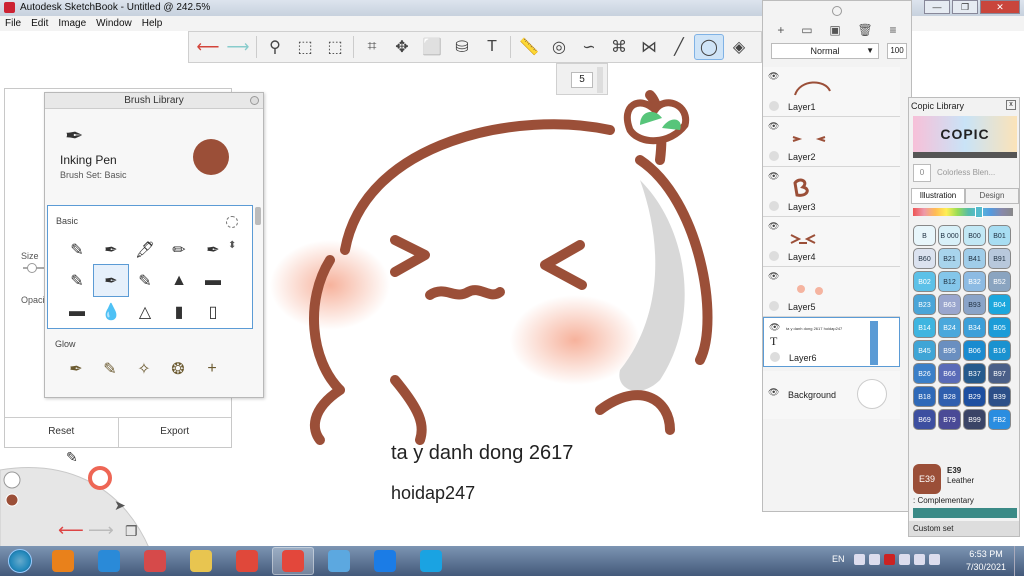 This screenshot has height=576, width=1024. I want to click on copic-swatch: B14, so click(924, 327).